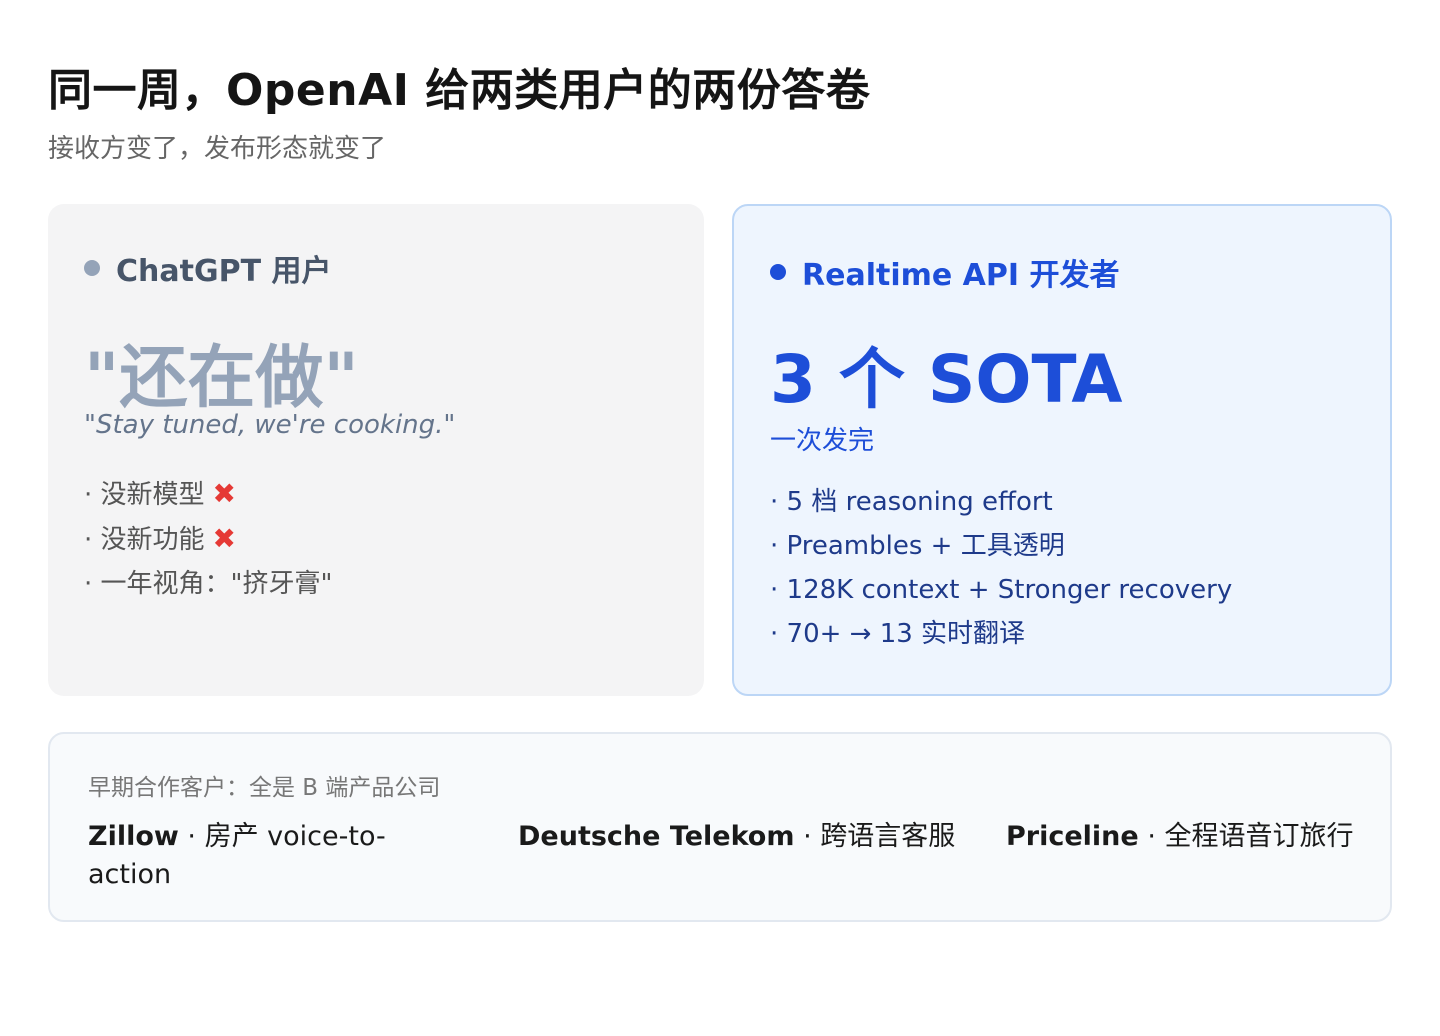 This screenshot has height=1036, width=1440. Describe the element at coordinates (946, 379) in the screenshot. I see `headline: 3 个 SOTA` at that location.